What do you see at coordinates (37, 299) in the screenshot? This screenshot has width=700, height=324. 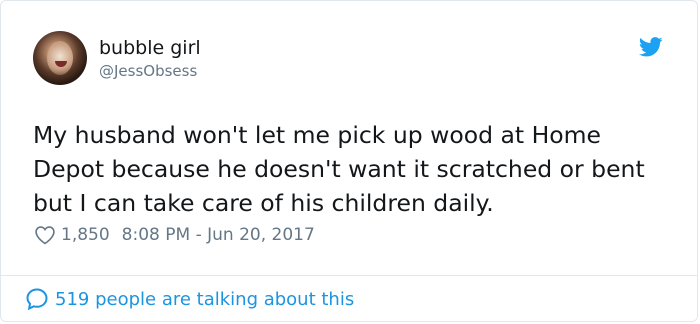 I see `speech-bubble-icon` at bounding box center [37, 299].